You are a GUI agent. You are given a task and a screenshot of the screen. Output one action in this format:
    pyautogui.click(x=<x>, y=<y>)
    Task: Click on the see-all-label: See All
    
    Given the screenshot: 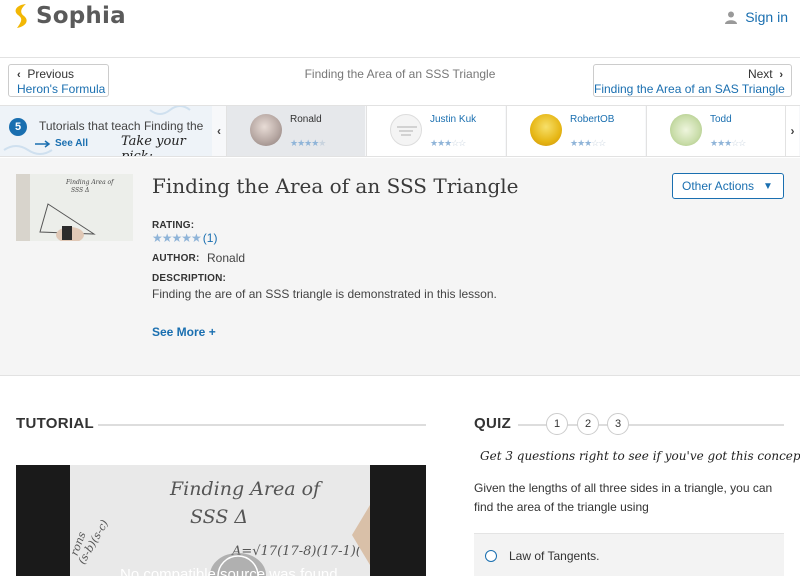 What is the action you would take?
    pyautogui.click(x=71, y=143)
    